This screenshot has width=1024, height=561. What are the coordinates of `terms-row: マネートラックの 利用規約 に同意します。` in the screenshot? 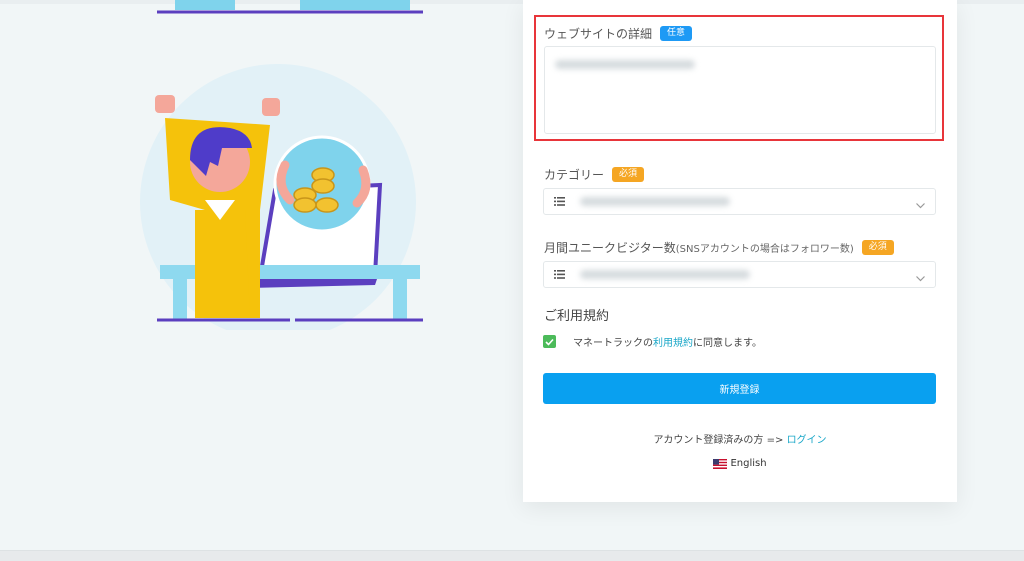 It's located at (652, 341).